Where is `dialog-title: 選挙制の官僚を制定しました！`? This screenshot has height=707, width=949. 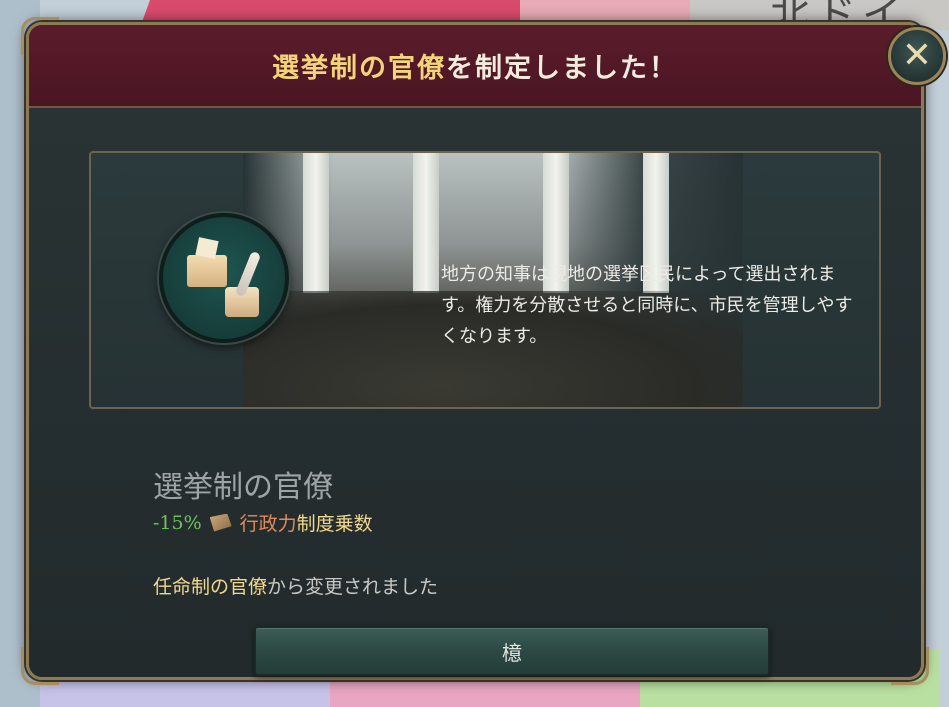
dialog-title: 選挙制の官僚を制定しました！ is located at coordinates (475, 65).